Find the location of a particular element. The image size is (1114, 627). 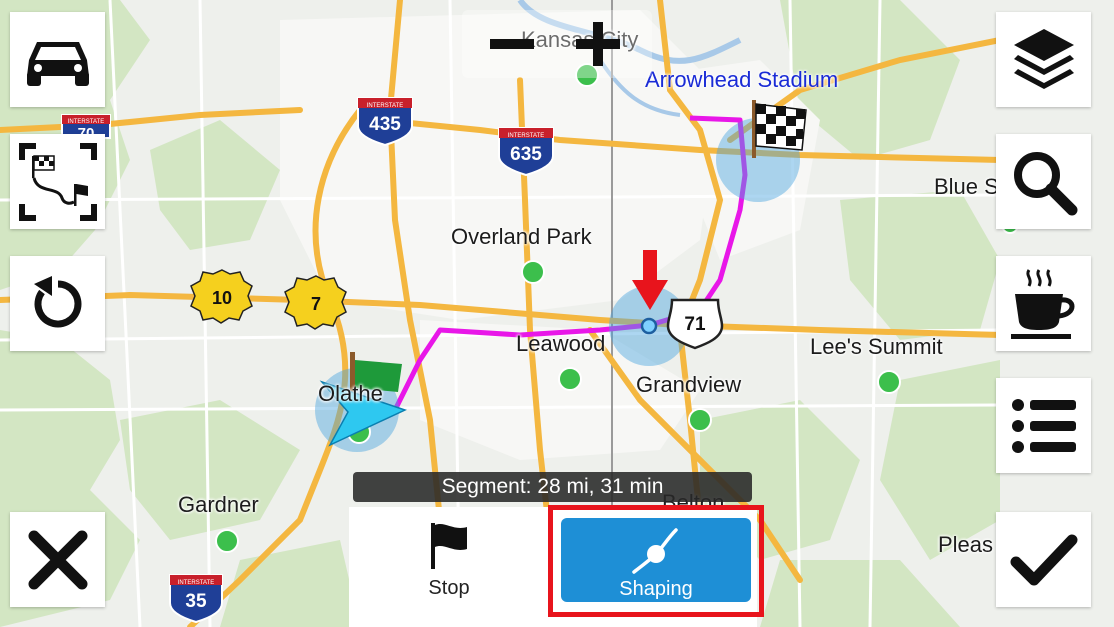

cancel-button is located at coordinates (57, 559).